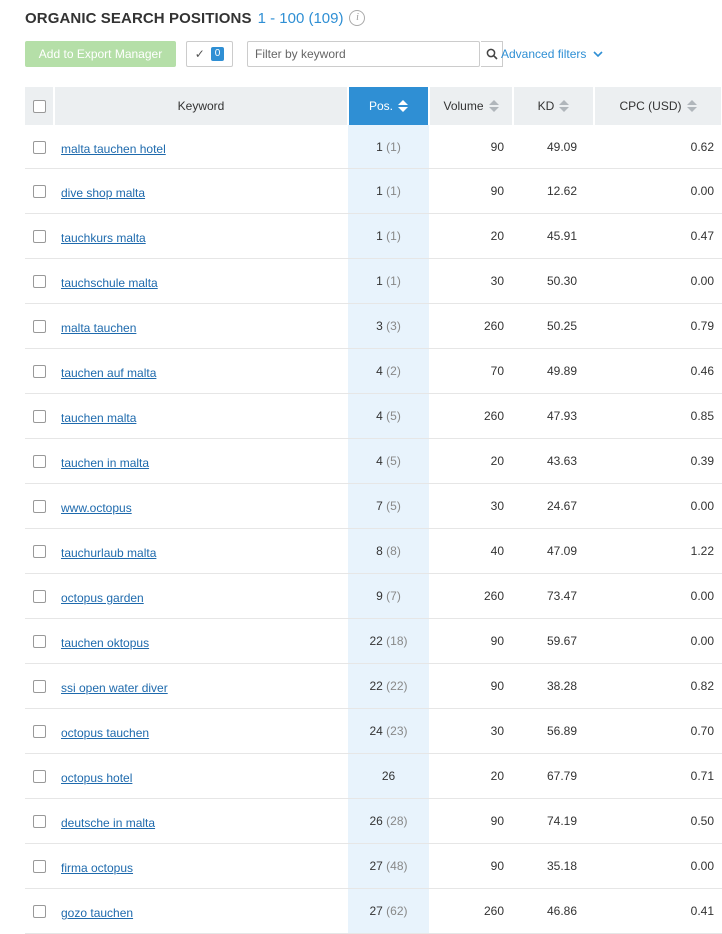 This screenshot has height=934, width=722. Describe the element at coordinates (553, 461) in the screenshot. I see `kd-cell: 43.63` at that location.